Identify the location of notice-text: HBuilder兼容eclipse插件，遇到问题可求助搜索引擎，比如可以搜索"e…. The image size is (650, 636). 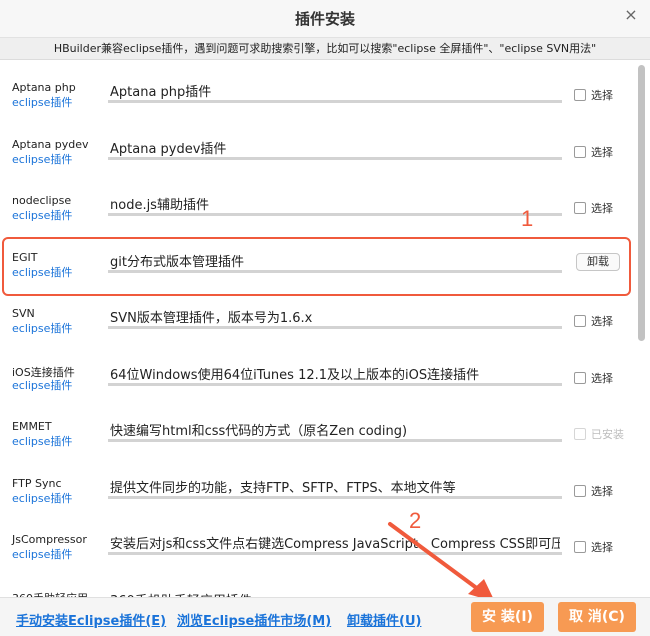
(325, 49).